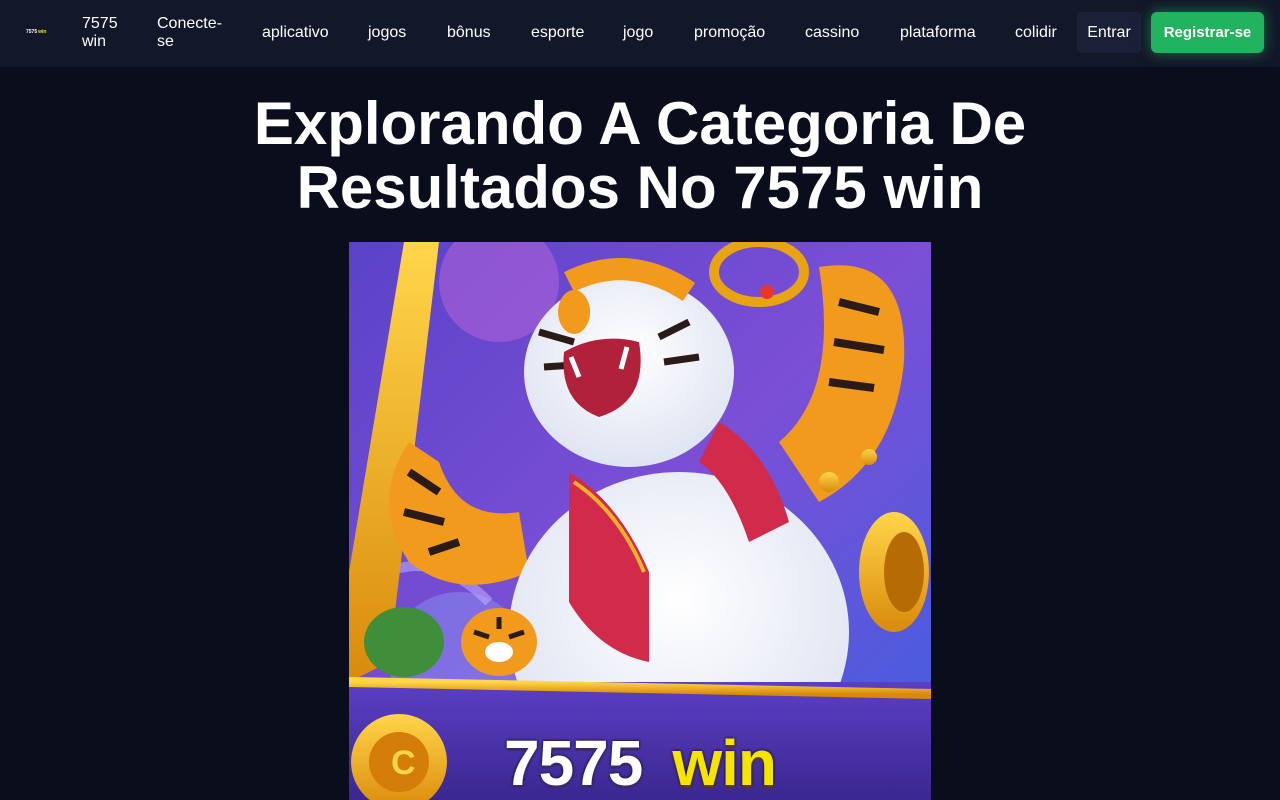 Image resolution: width=1280 pixels, height=800 pixels. What do you see at coordinates (729, 33) in the screenshot?
I see `nav-link-promocao: promoção` at bounding box center [729, 33].